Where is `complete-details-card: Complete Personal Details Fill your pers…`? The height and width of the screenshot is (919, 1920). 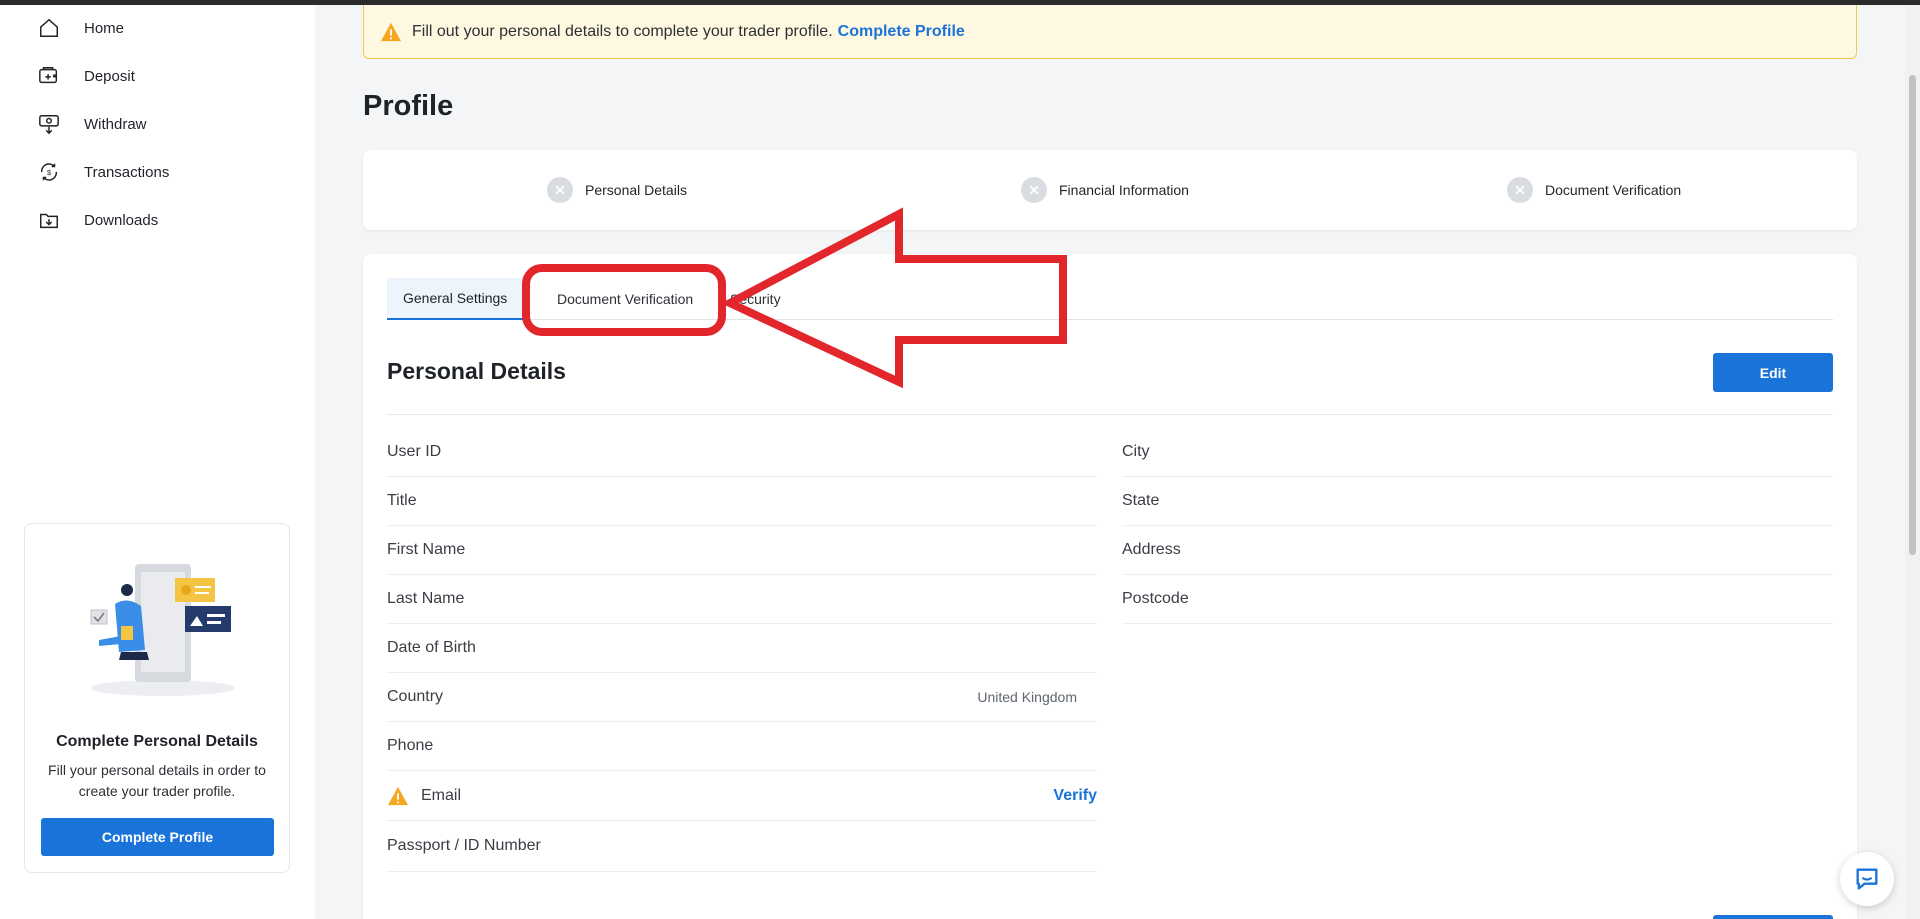
complete-details-card: Complete Personal Details Fill your pers… is located at coordinates (157, 698).